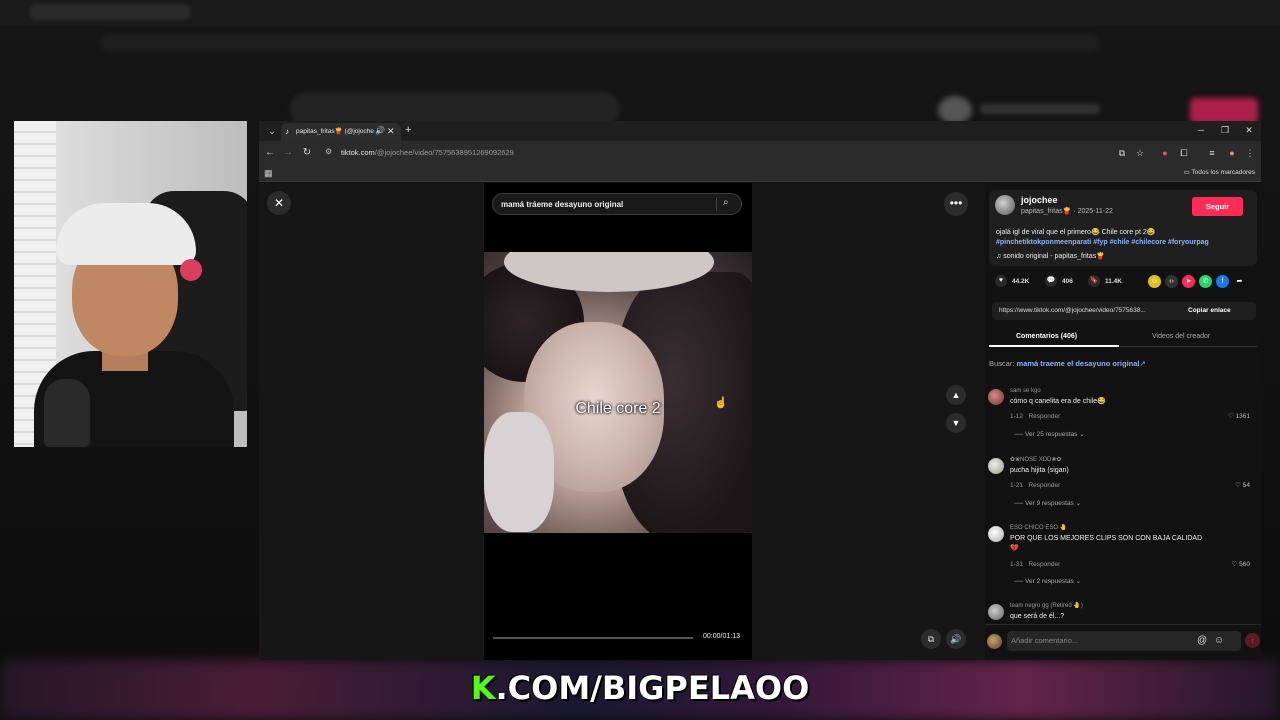 The width and height of the screenshot is (1280, 720). What do you see at coordinates (1212, 153) in the screenshot?
I see `media-control-icon: ≡` at bounding box center [1212, 153].